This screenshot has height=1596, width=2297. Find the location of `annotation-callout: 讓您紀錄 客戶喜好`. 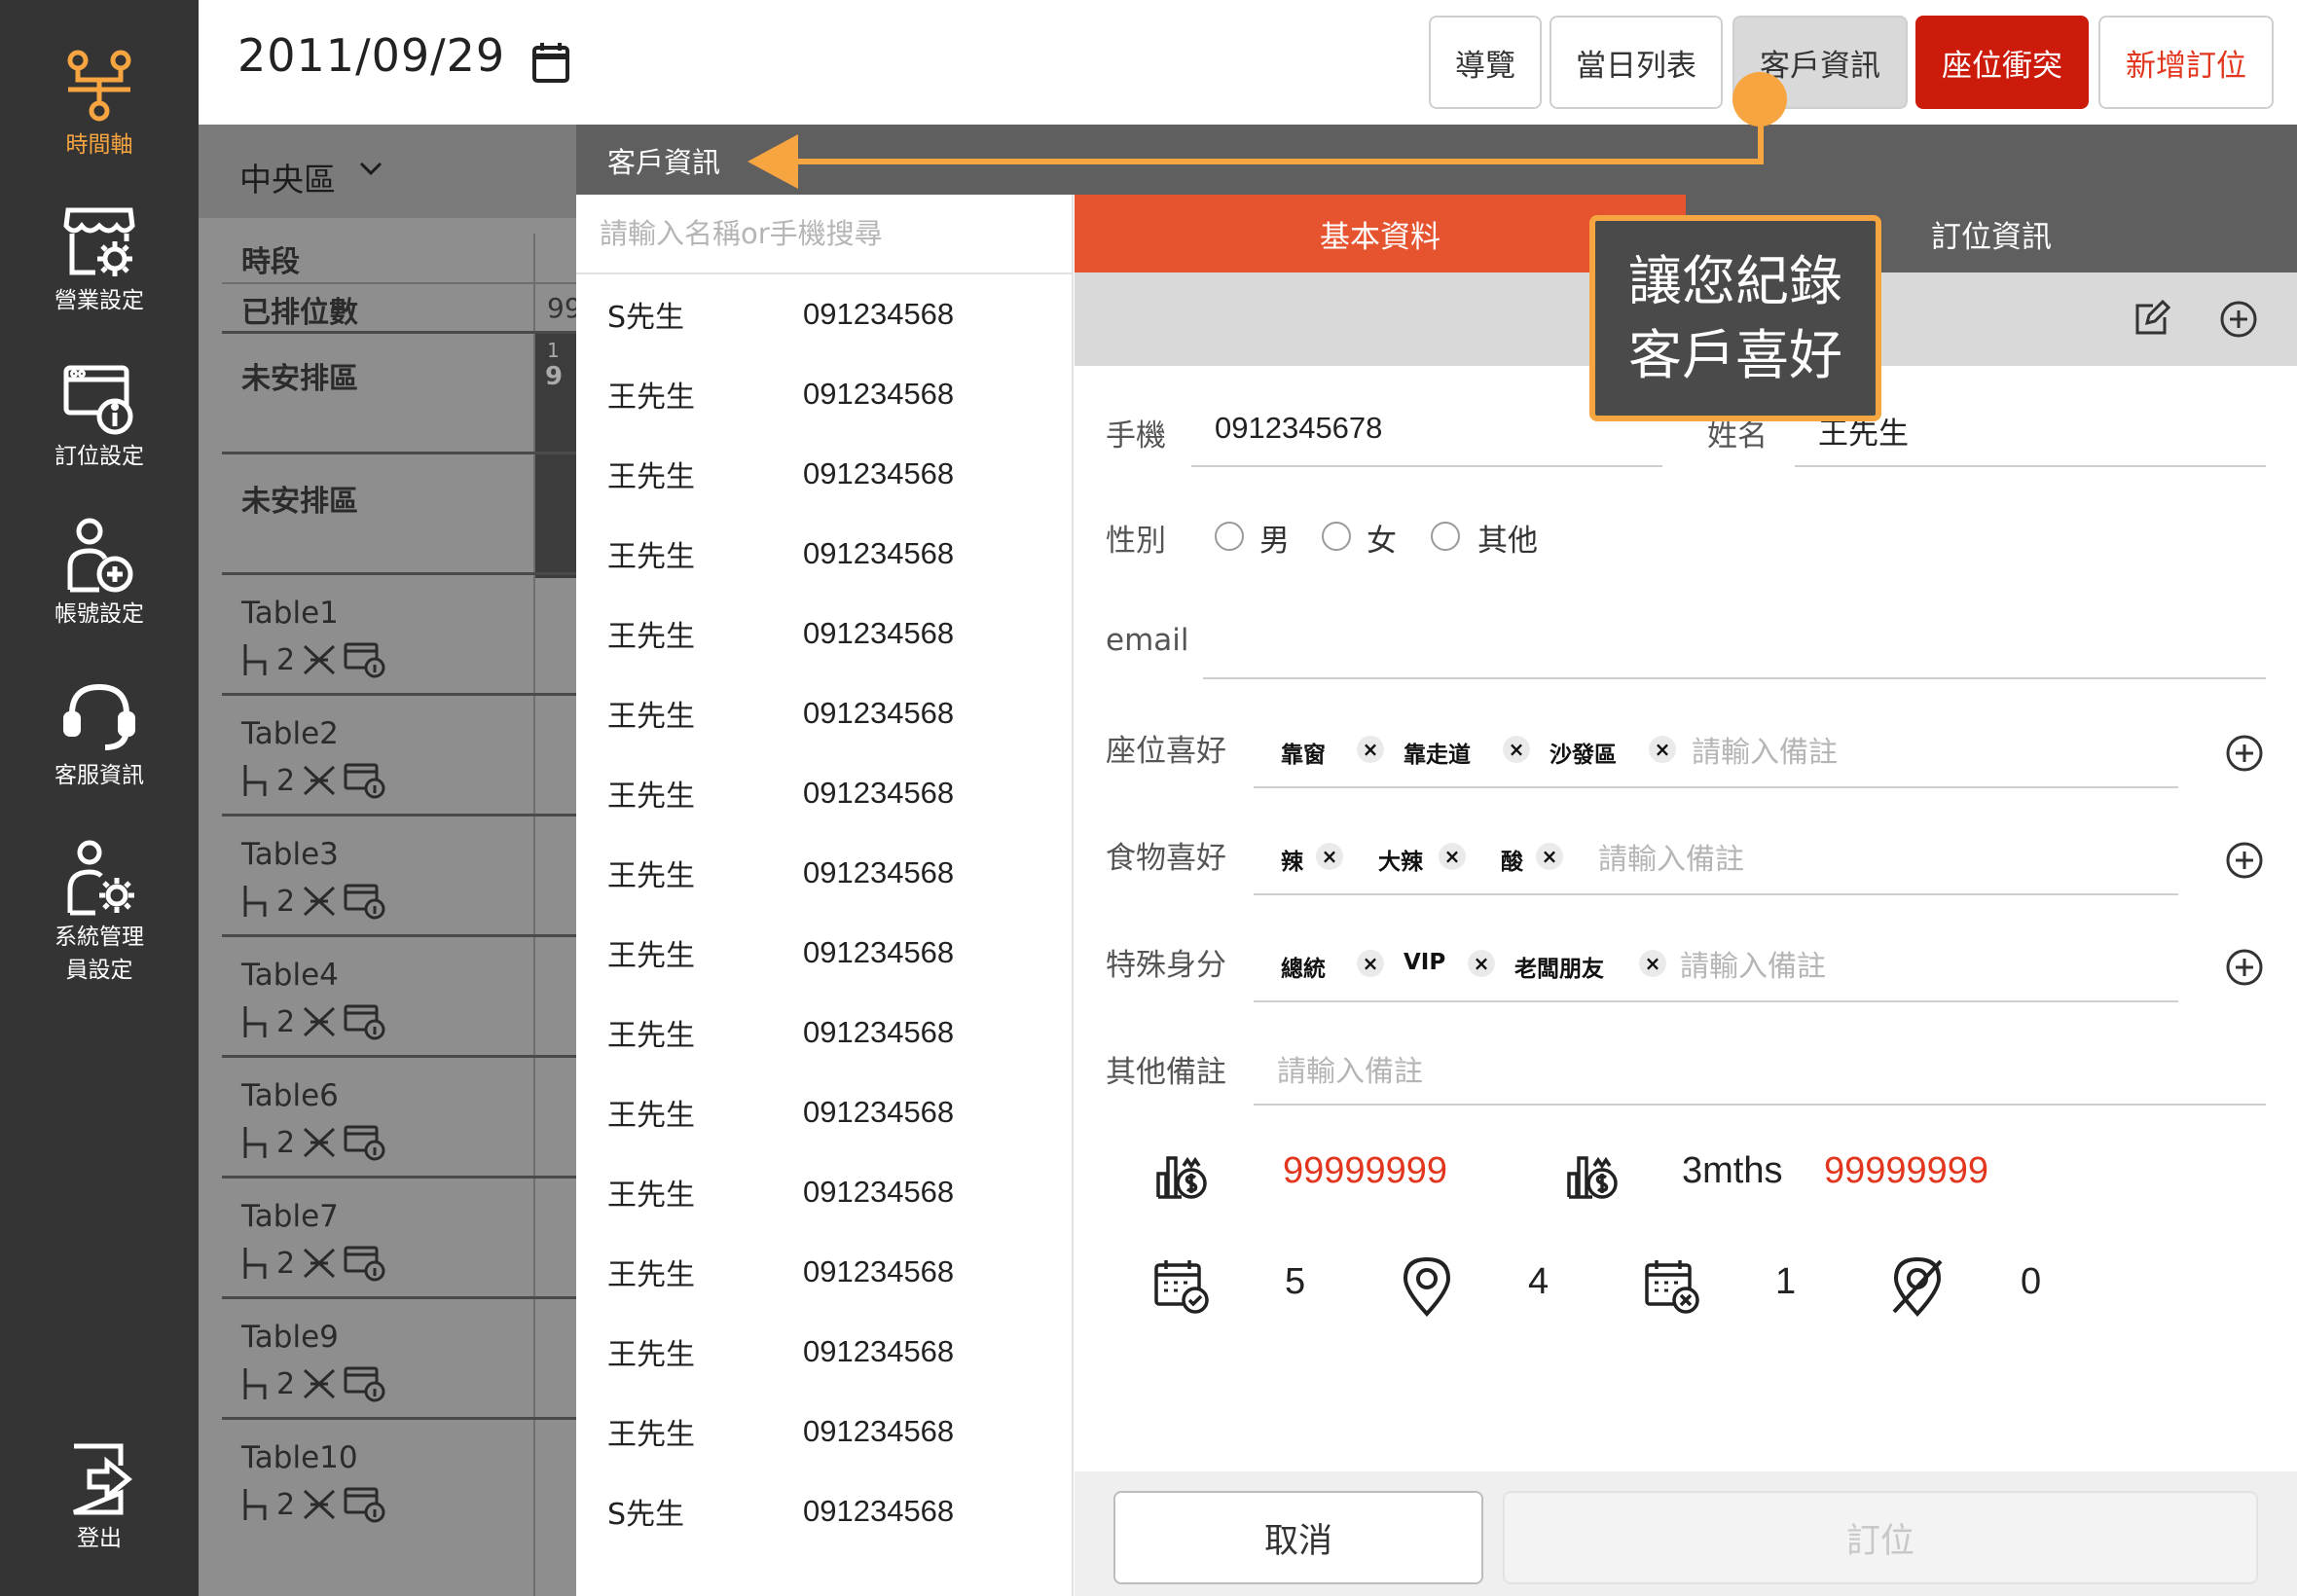

annotation-callout: 讓您紀錄 客戶喜好 is located at coordinates (1735, 318).